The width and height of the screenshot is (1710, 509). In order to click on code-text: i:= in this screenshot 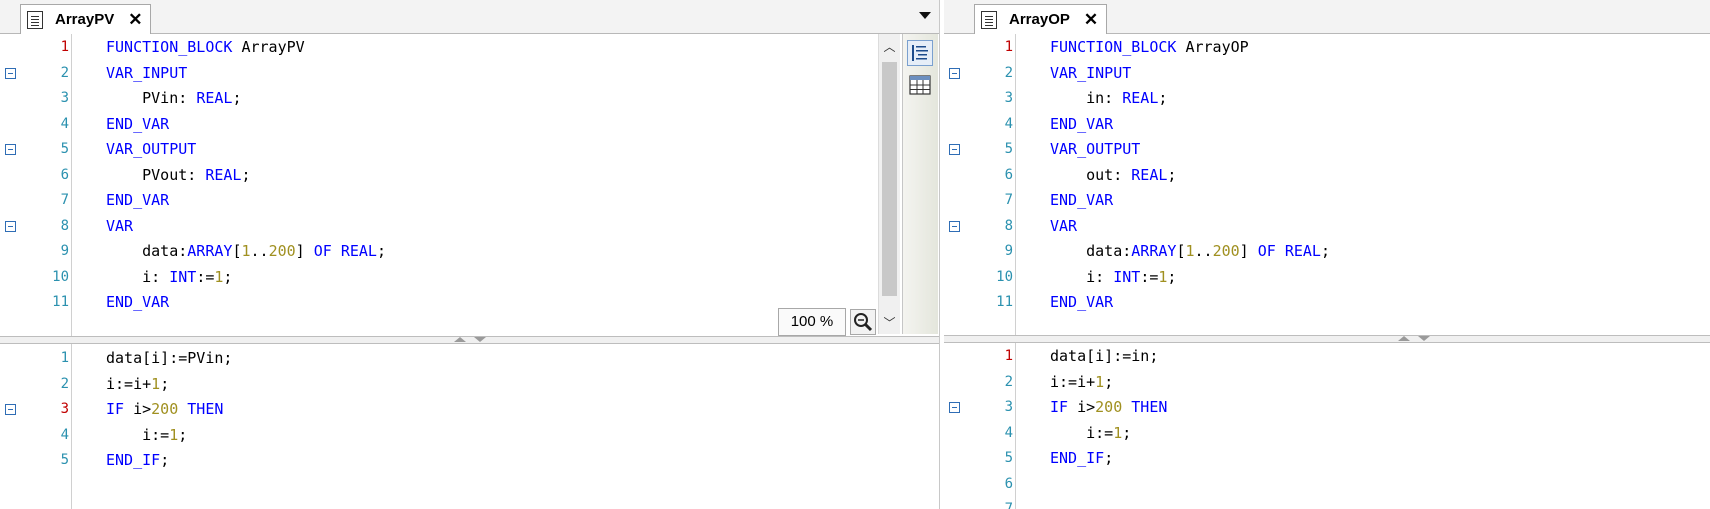, I will do `click(1082, 432)`.